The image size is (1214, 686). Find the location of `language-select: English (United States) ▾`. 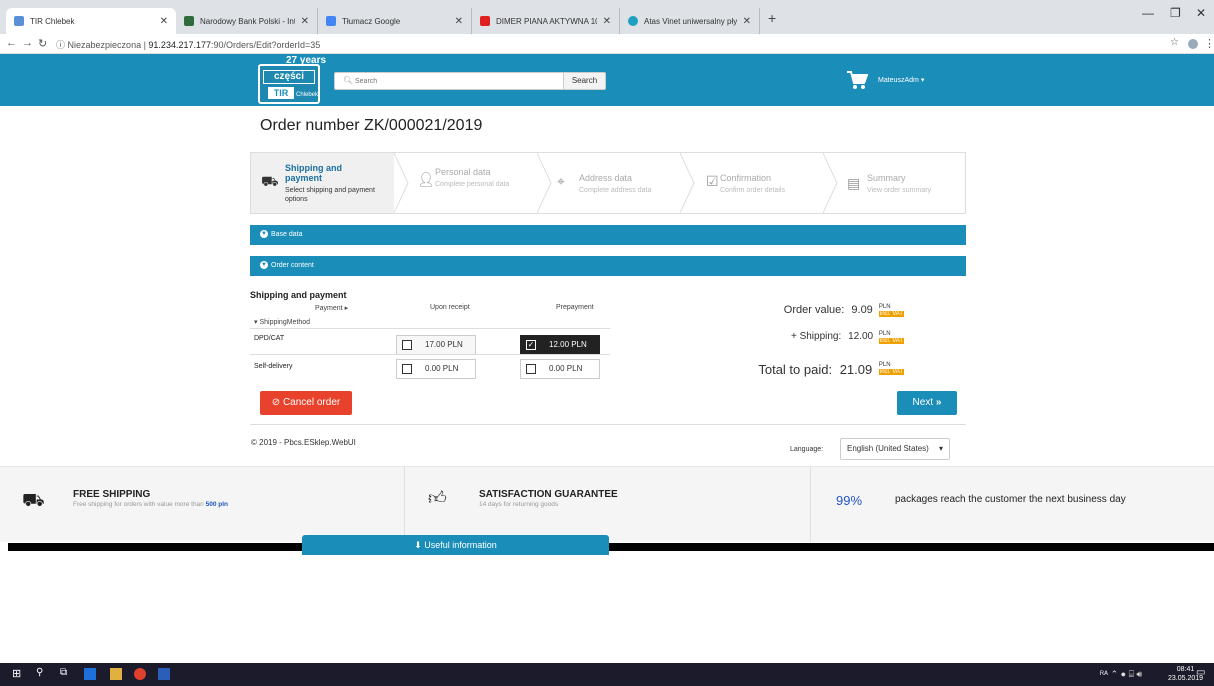

language-select: English (United States) ▾ is located at coordinates (895, 449).